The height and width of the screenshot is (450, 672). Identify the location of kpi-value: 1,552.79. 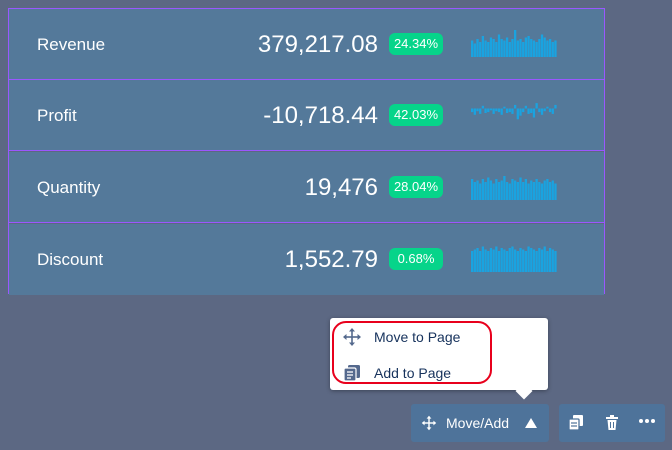
(331, 259).